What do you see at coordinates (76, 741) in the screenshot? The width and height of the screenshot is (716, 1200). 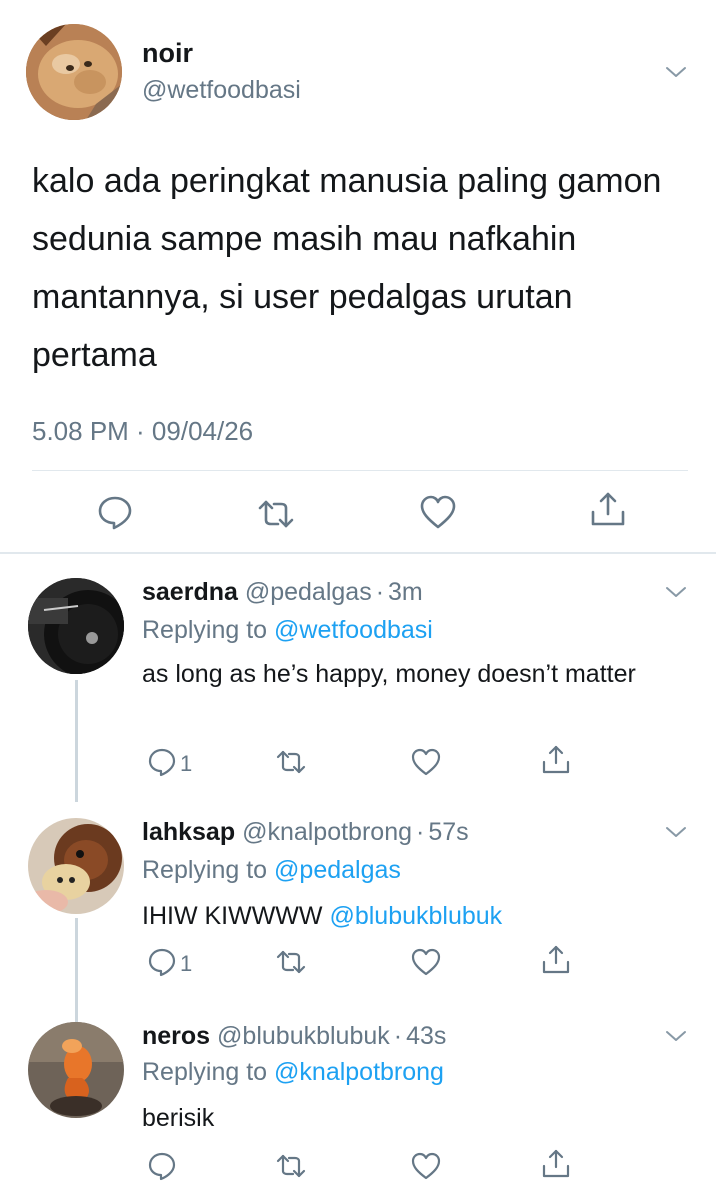 I see `thread-line` at bounding box center [76, 741].